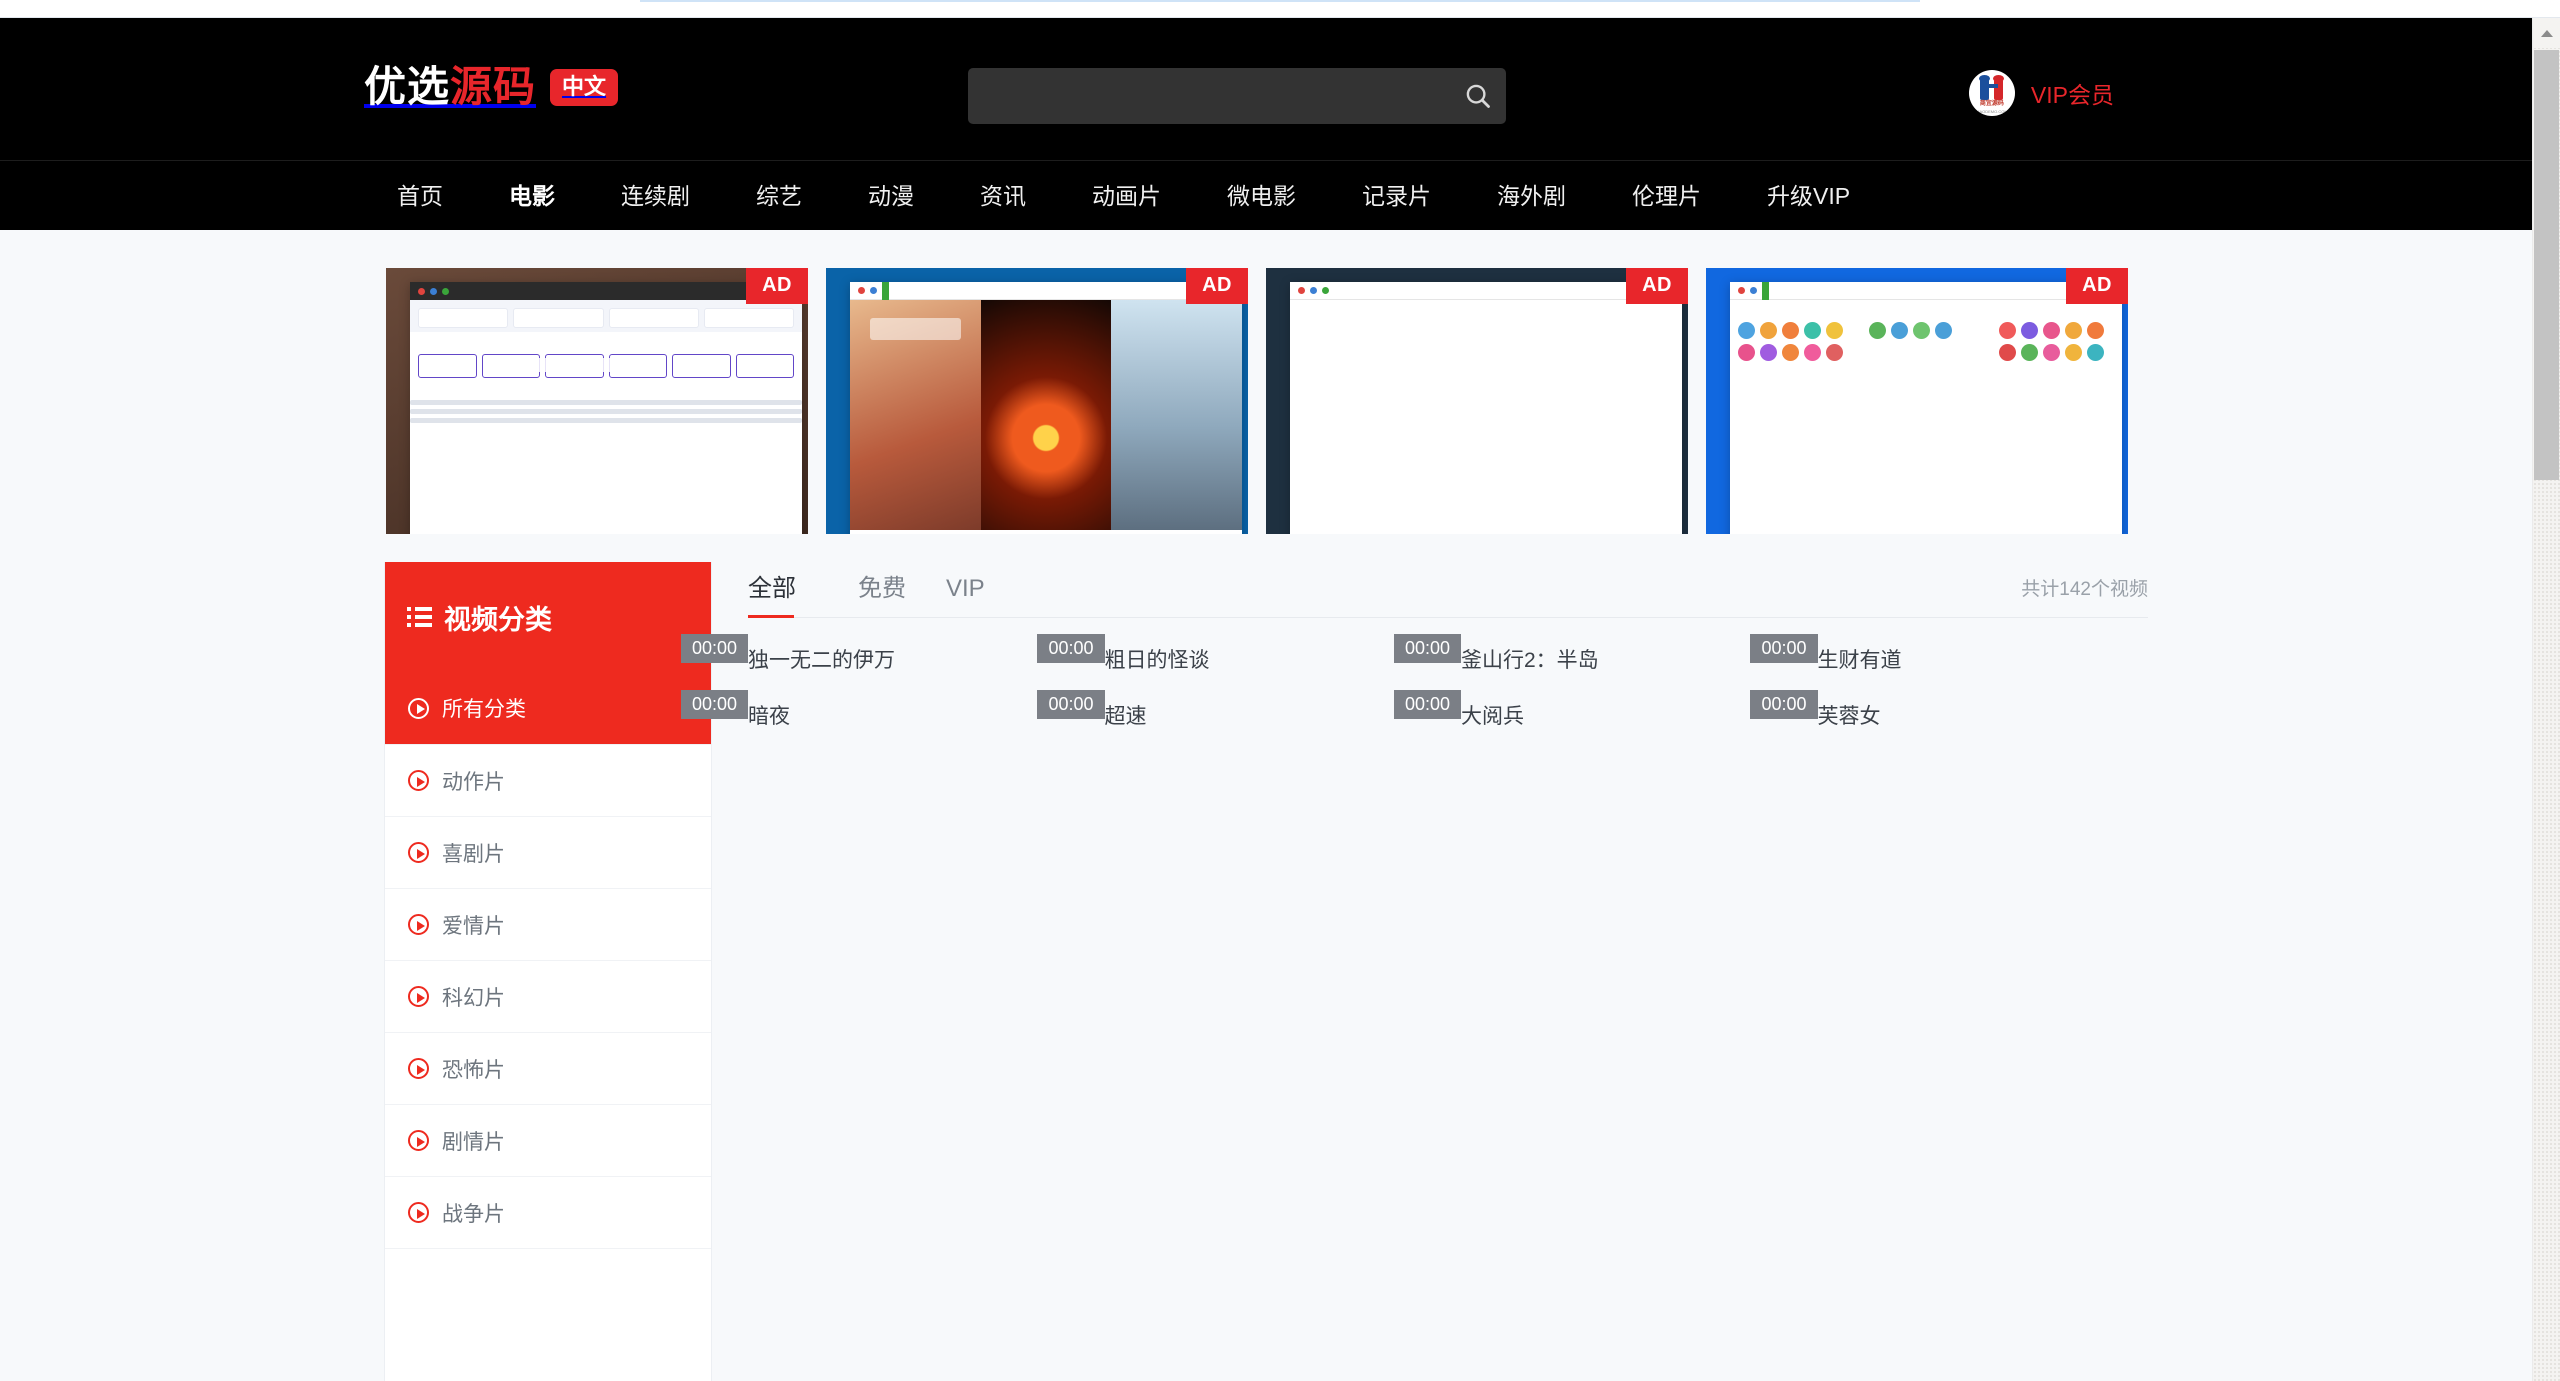  What do you see at coordinates (548, 1212) in the screenshot?
I see `sidebar-item-war: 战争片` at bounding box center [548, 1212].